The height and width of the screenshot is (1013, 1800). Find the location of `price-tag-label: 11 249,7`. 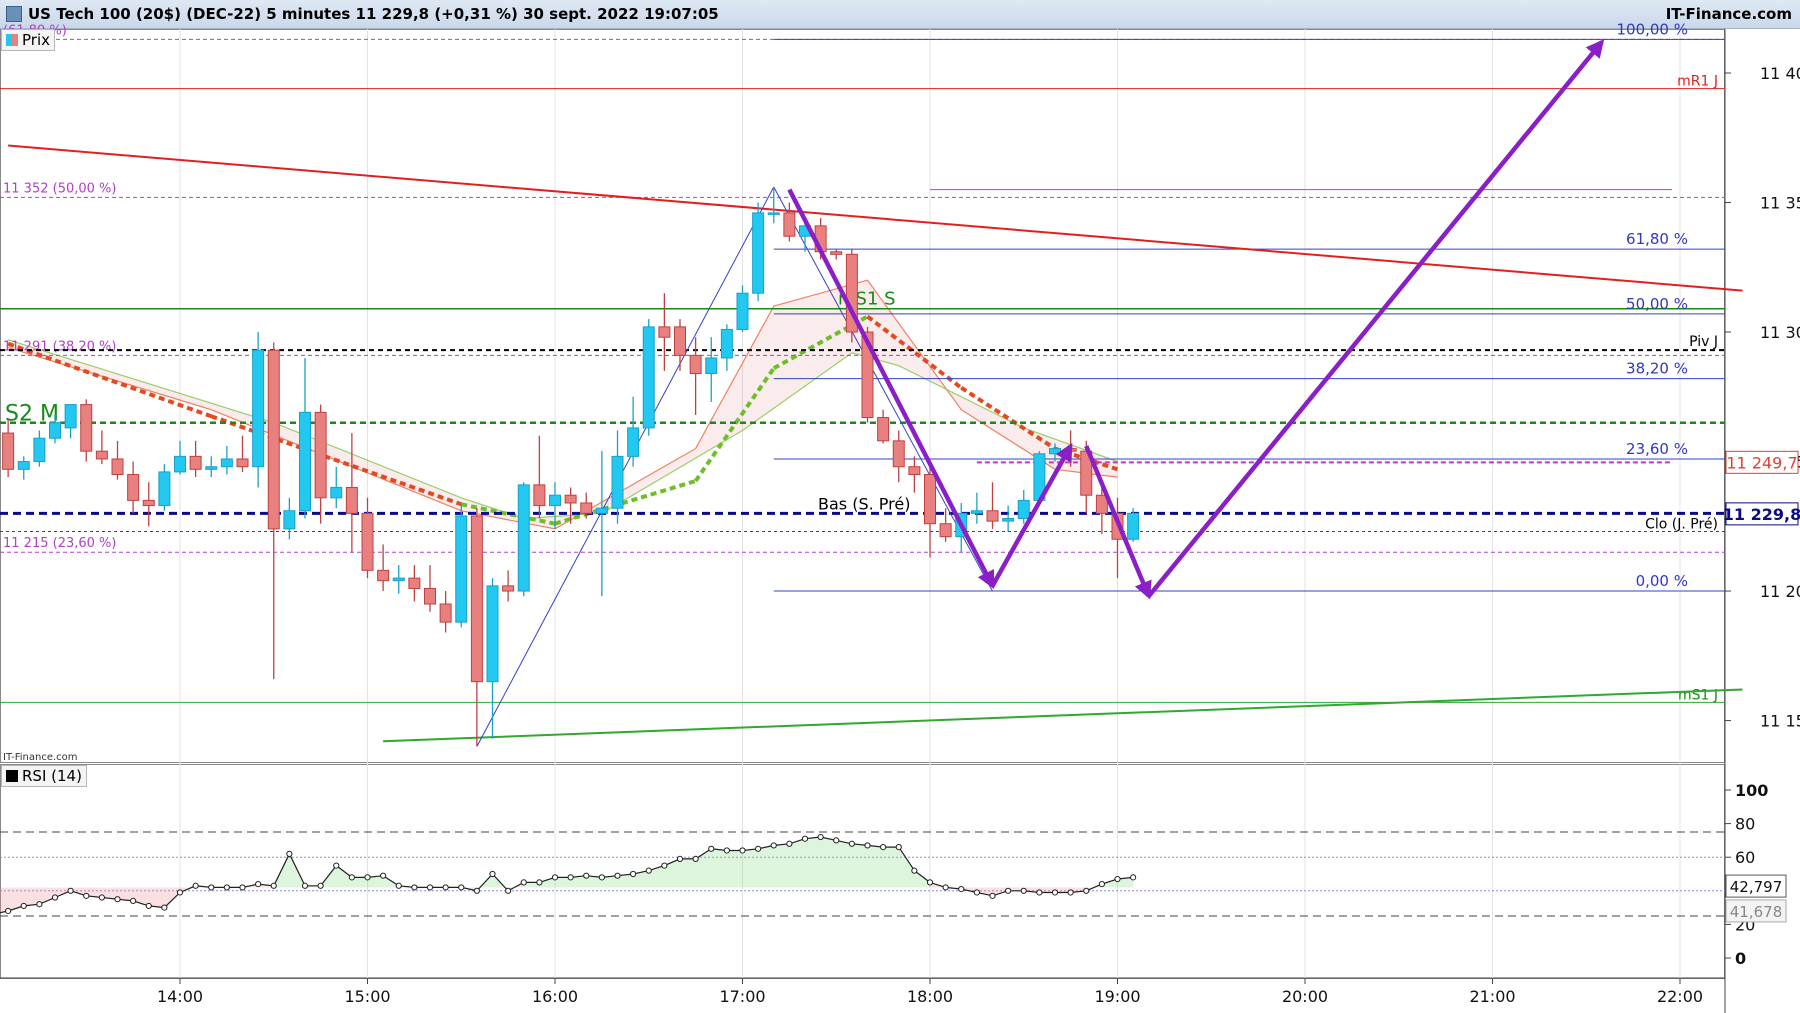

price-tag-label: 11 249,7 is located at coordinates (1761, 462).